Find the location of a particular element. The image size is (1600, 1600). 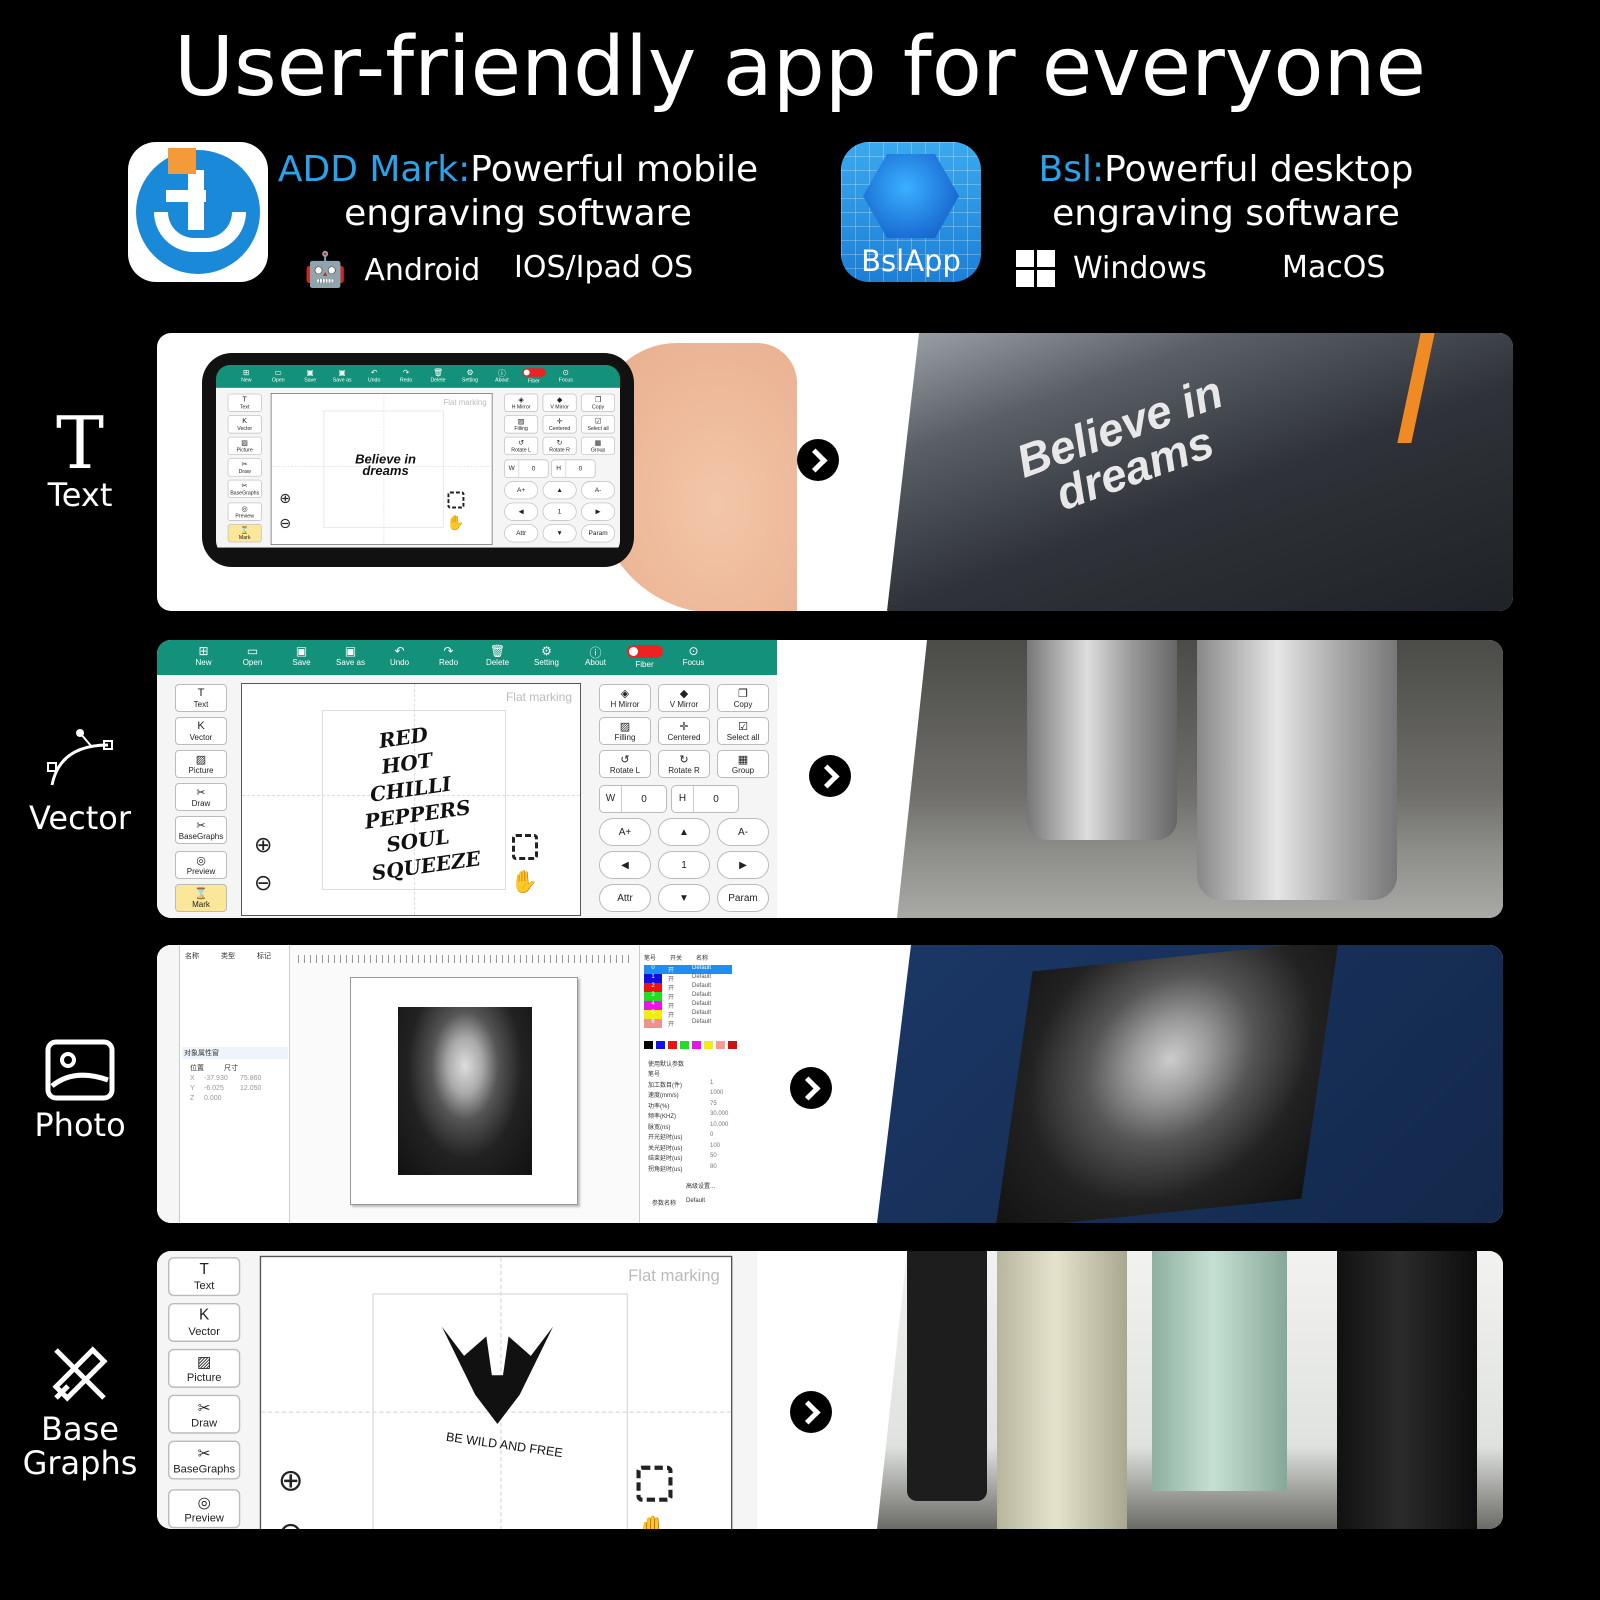

pen-row: 6 开 Default is located at coordinates (688, 1023).